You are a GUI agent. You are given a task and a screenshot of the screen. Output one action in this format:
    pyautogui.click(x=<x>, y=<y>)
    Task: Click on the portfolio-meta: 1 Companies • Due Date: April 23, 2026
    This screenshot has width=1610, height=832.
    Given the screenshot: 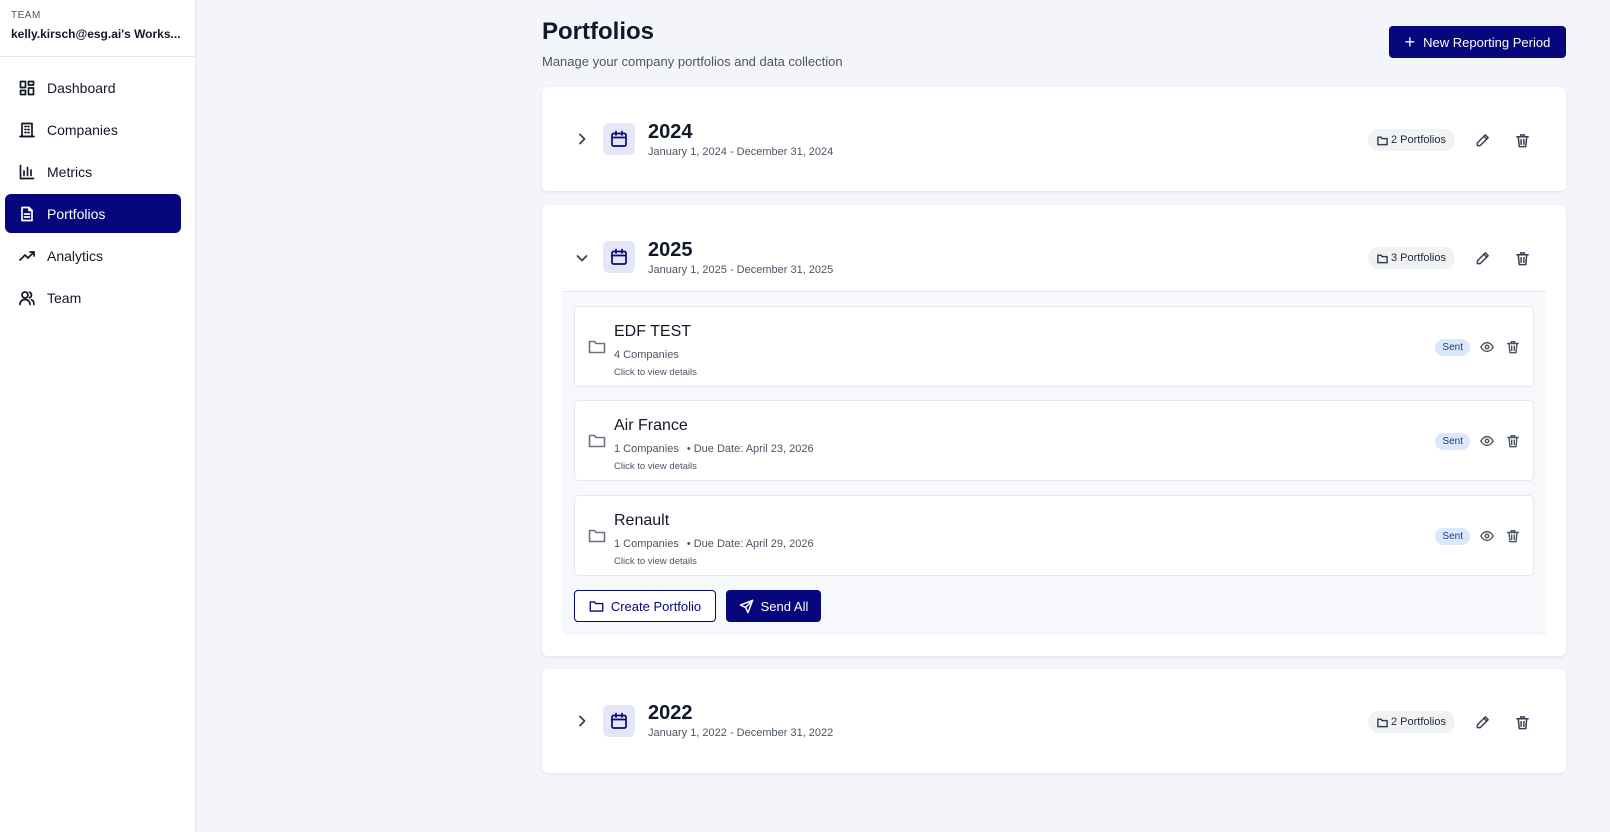 What is the action you would take?
    pyautogui.click(x=714, y=449)
    